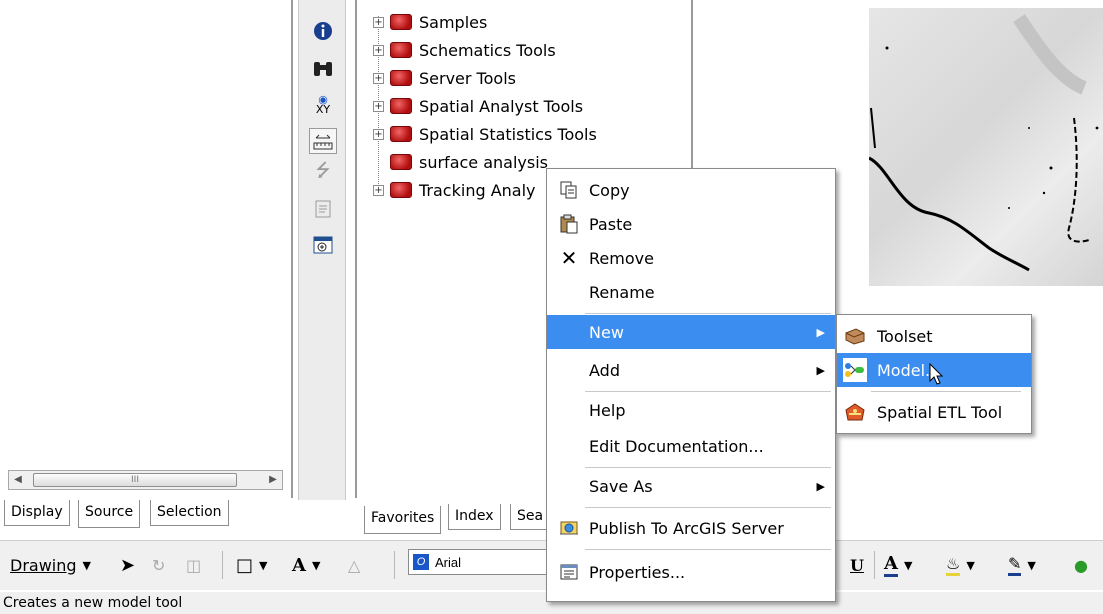  I want to click on menu-item-copy: Copy, so click(691, 190).